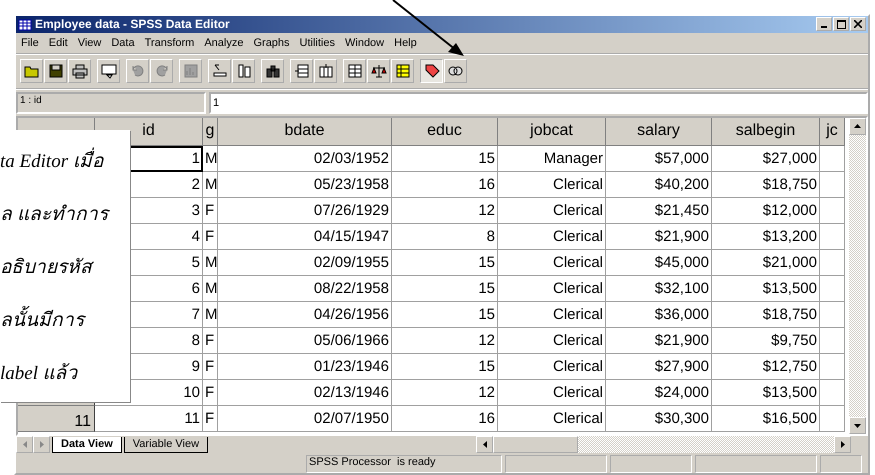 The width and height of the screenshot is (875, 475). What do you see at coordinates (659, 211) in the screenshot?
I see `table-cell: $21,450` at bounding box center [659, 211].